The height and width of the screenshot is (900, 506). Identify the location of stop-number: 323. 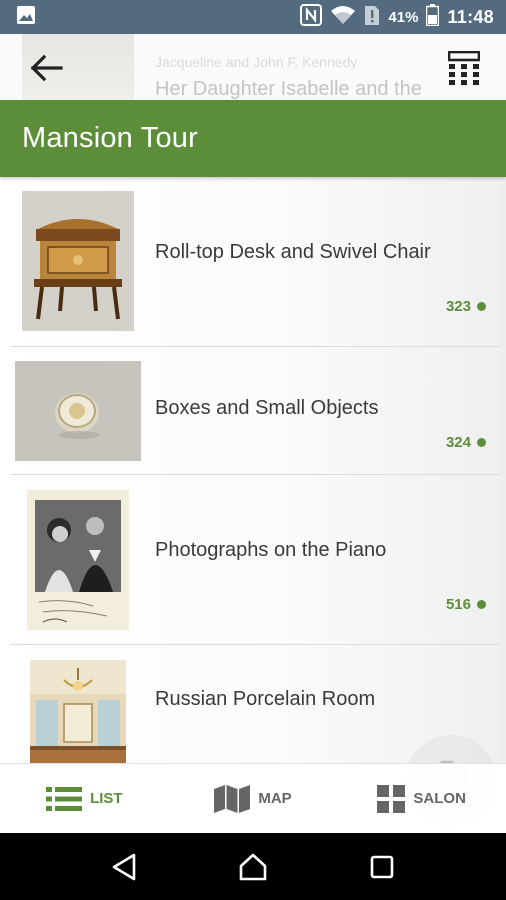
(466, 306).